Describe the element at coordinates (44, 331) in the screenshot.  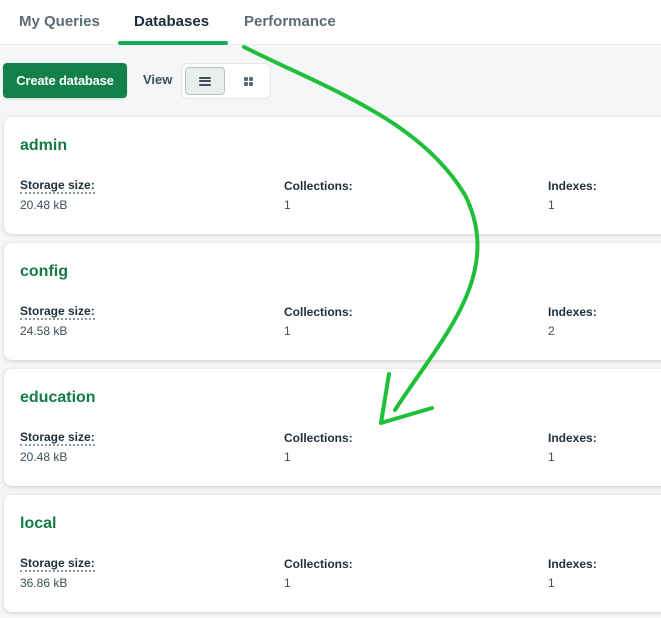
I see `storage-size-value: 24.58 kB` at that location.